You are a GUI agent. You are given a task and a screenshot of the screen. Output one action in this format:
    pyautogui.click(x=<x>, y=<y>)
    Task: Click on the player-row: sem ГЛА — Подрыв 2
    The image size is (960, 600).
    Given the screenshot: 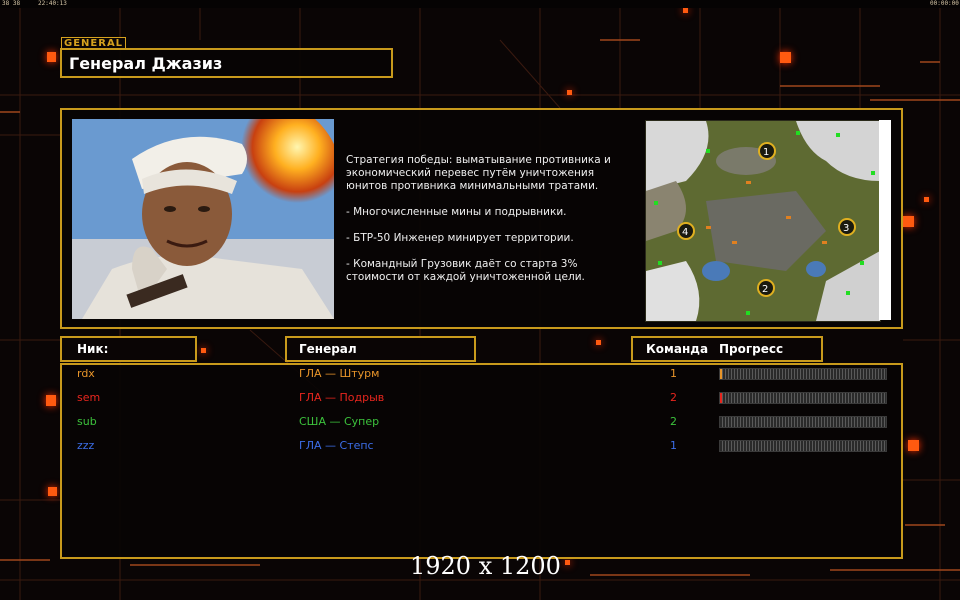 What is the action you would take?
    pyautogui.click(x=480, y=401)
    